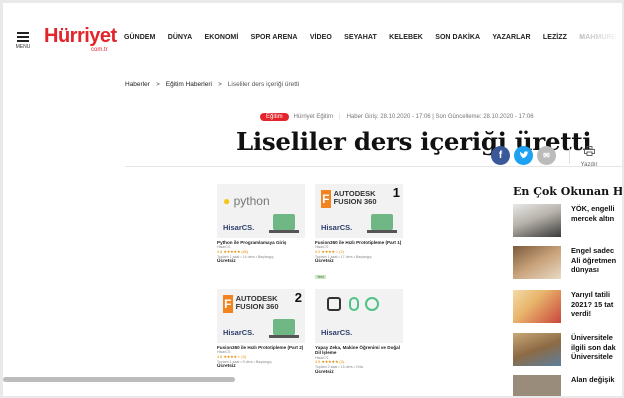 The height and width of the screenshot is (398, 624). What do you see at coordinates (320, 277) in the screenshot?
I see `new-badge: Yeni` at bounding box center [320, 277].